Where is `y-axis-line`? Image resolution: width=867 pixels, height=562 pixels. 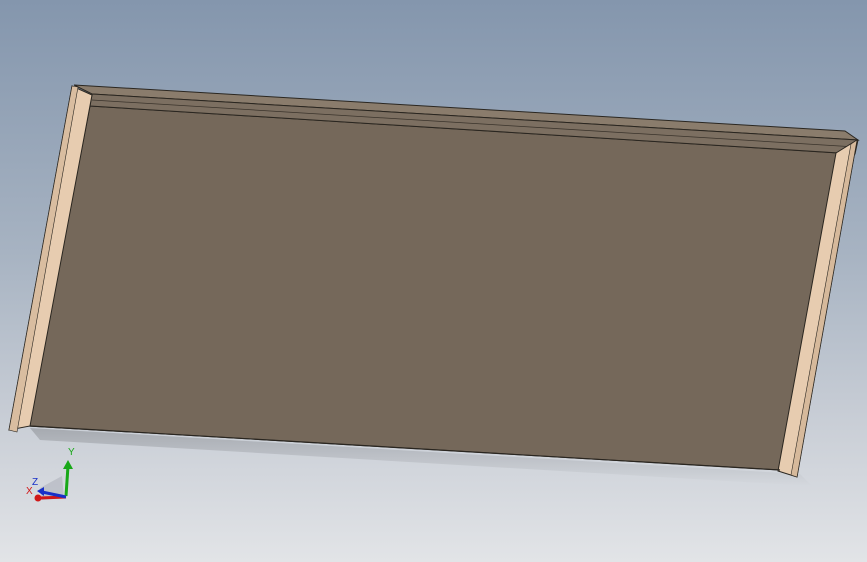
y-axis-line is located at coordinates (67, 481).